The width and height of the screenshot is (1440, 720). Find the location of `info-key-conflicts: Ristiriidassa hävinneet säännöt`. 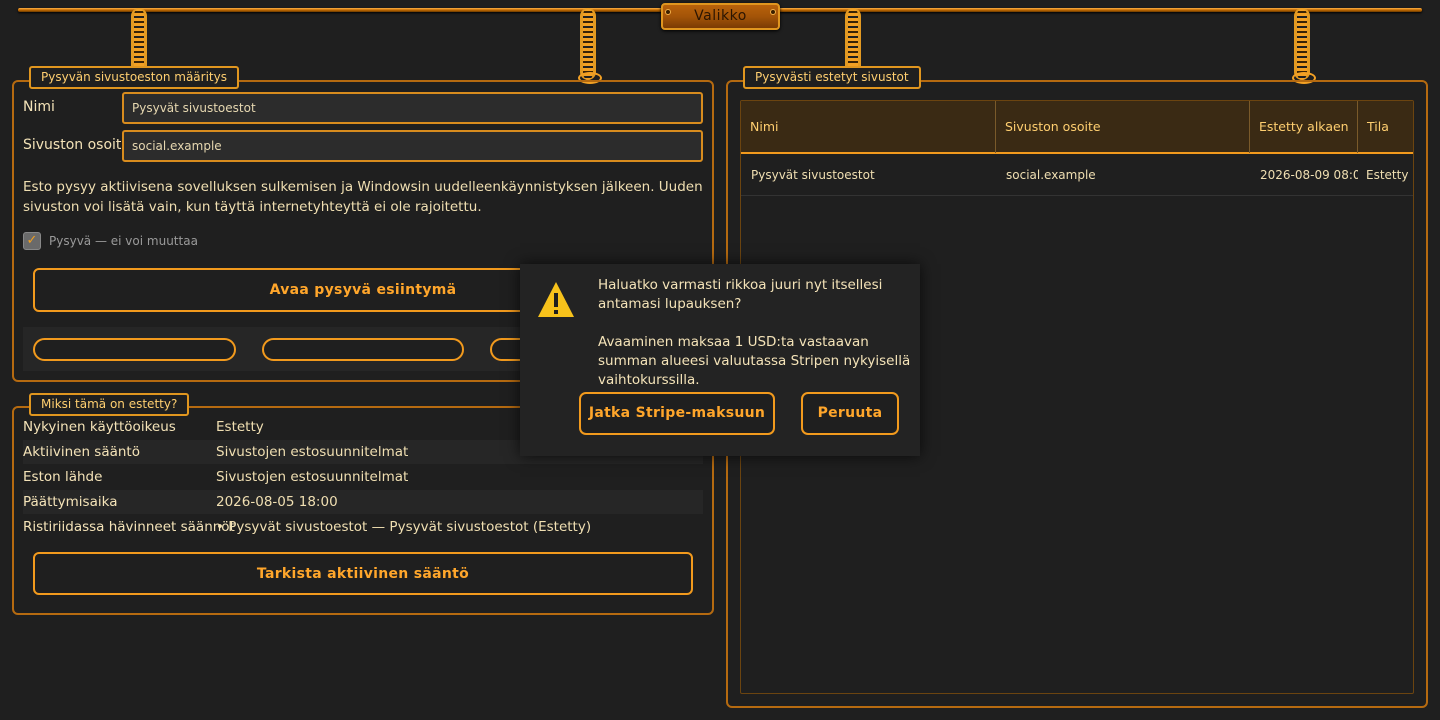

info-key-conflicts: Ristiriidassa hävinneet säännöt is located at coordinates (129, 527).